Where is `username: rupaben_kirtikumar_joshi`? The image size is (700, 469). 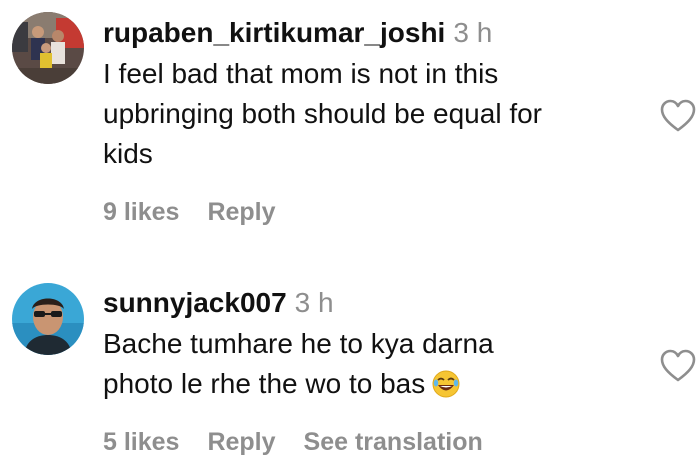
username: rupaben_kirtikumar_joshi is located at coordinates (274, 32).